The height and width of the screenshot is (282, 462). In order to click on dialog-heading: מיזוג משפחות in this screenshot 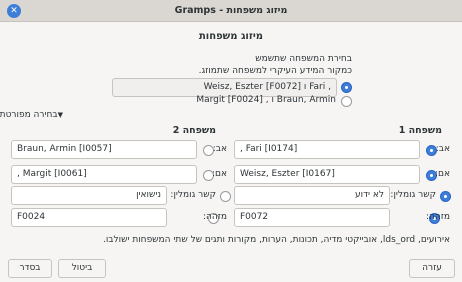, I will do `click(231, 36)`.